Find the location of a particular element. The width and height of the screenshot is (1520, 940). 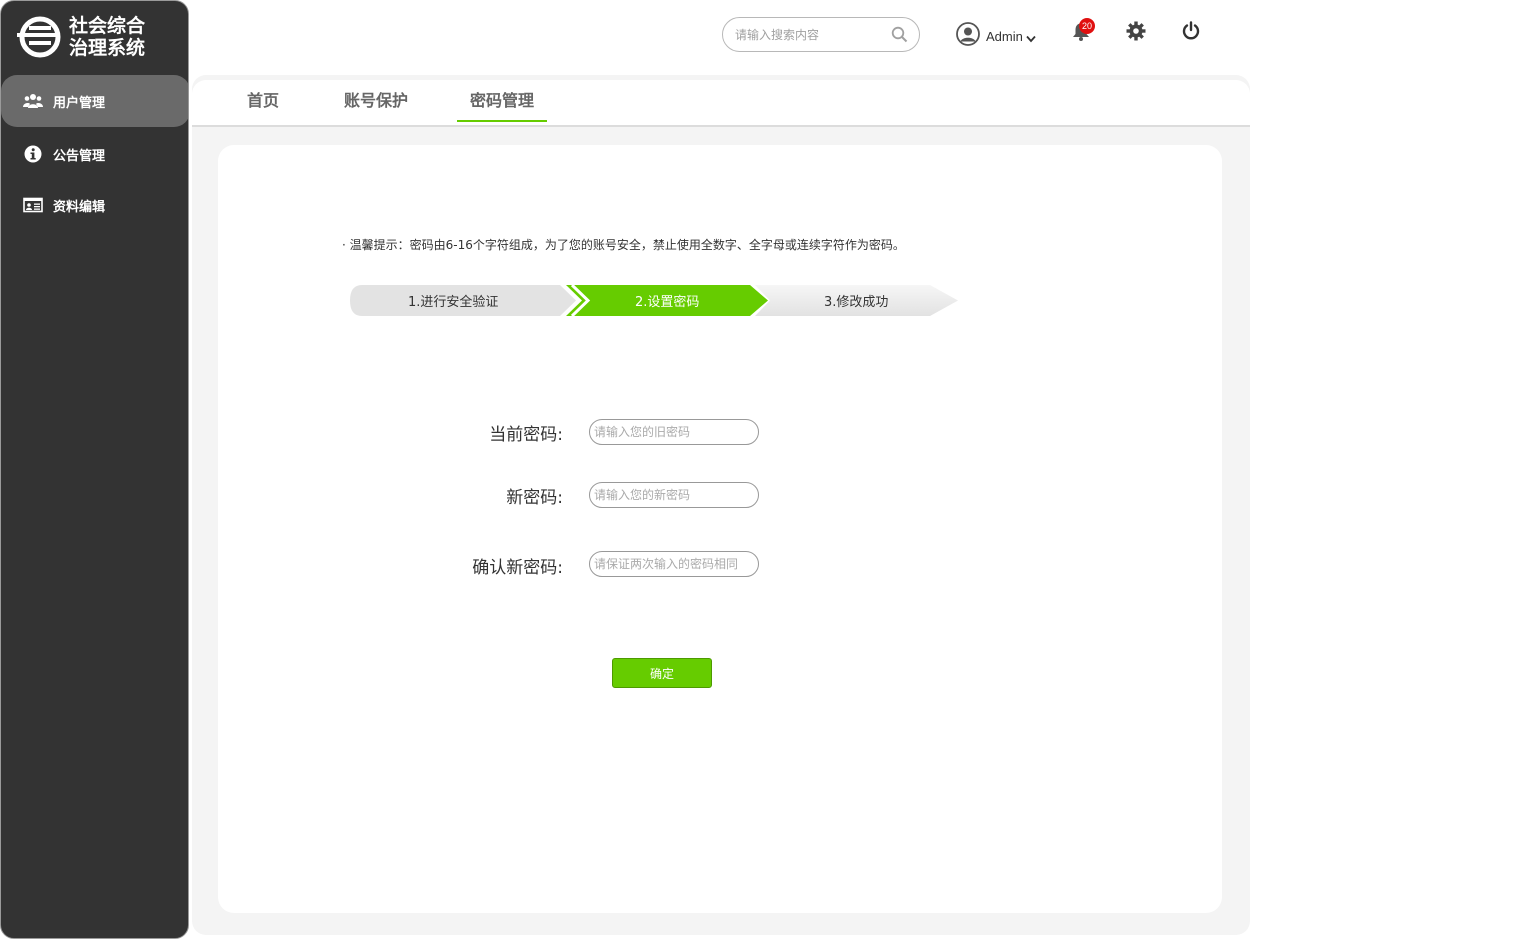

search-icon is located at coordinates (899, 36).